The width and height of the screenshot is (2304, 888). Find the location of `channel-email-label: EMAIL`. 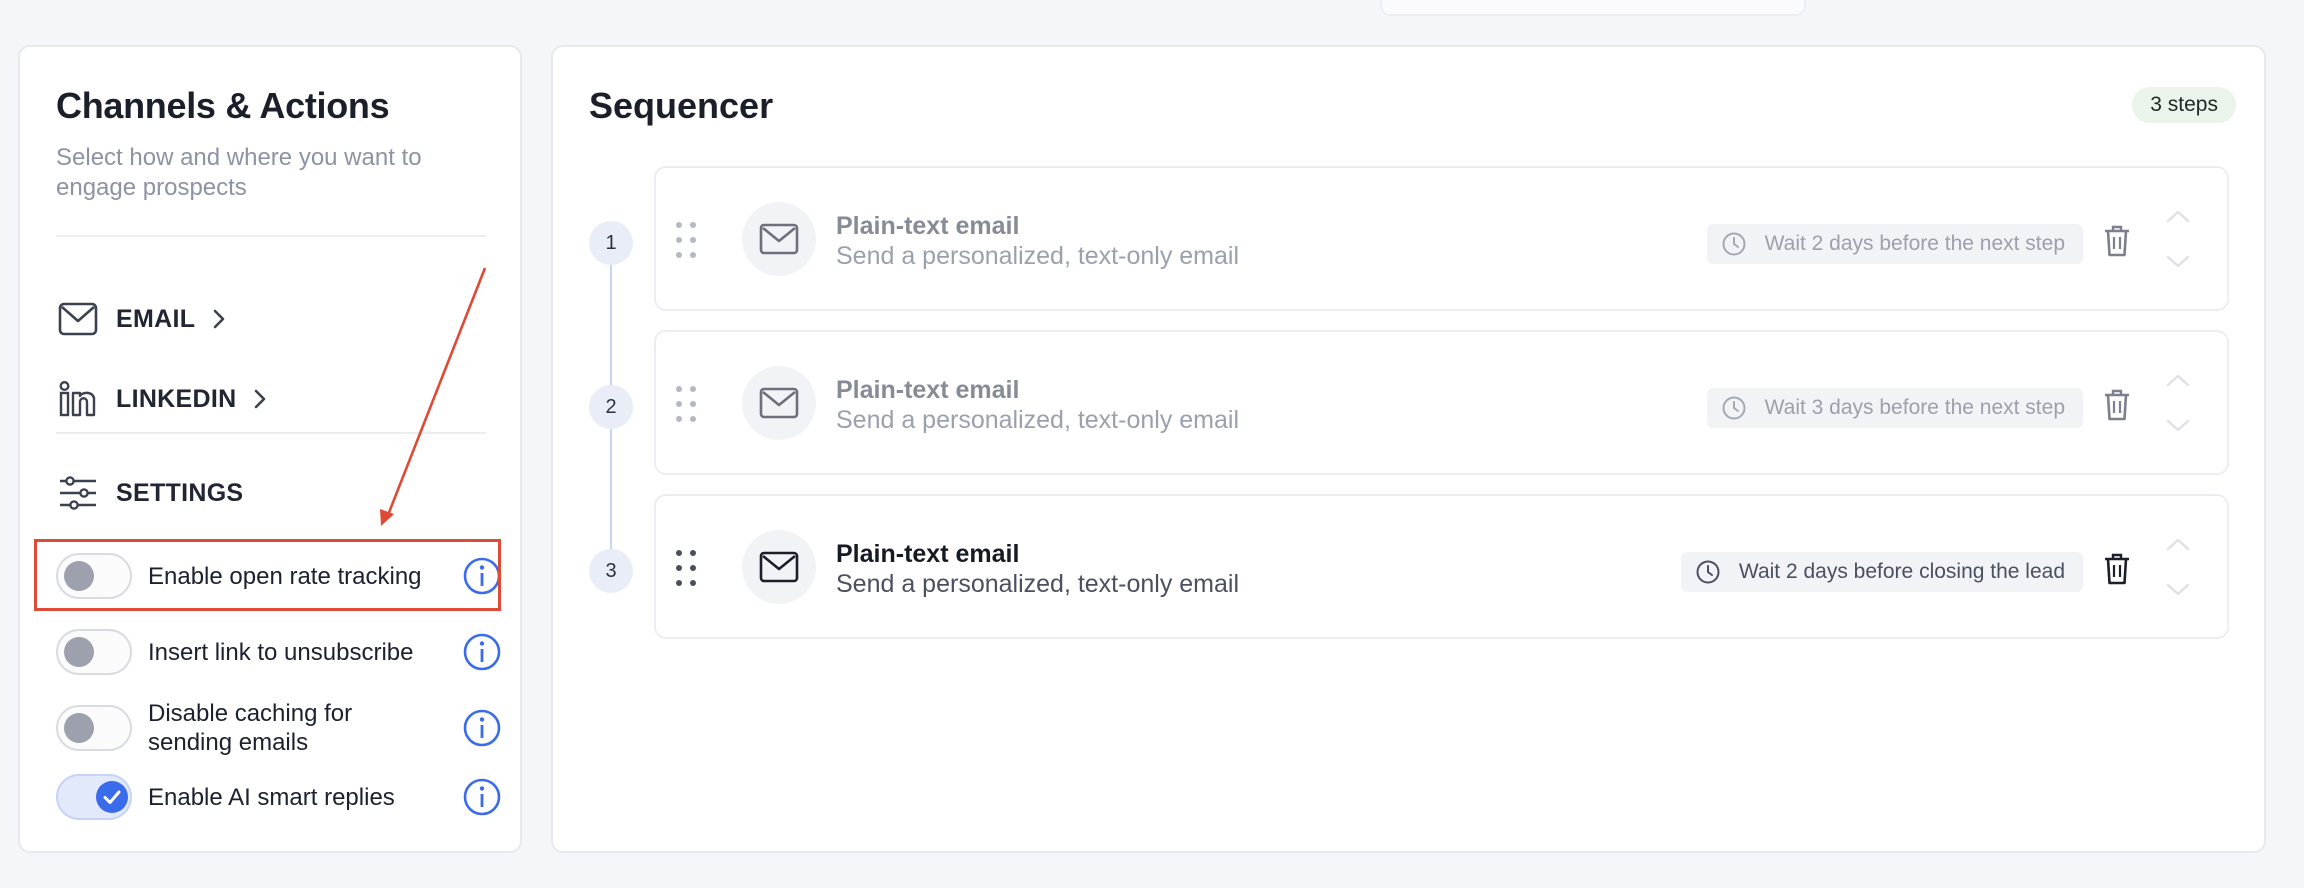

channel-email-label: EMAIL is located at coordinates (156, 318).